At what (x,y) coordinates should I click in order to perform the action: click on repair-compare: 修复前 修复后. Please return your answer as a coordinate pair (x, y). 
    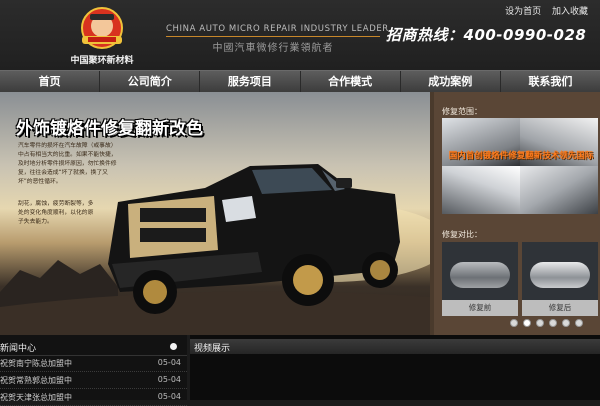
    Looking at the image, I should click on (520, 279).